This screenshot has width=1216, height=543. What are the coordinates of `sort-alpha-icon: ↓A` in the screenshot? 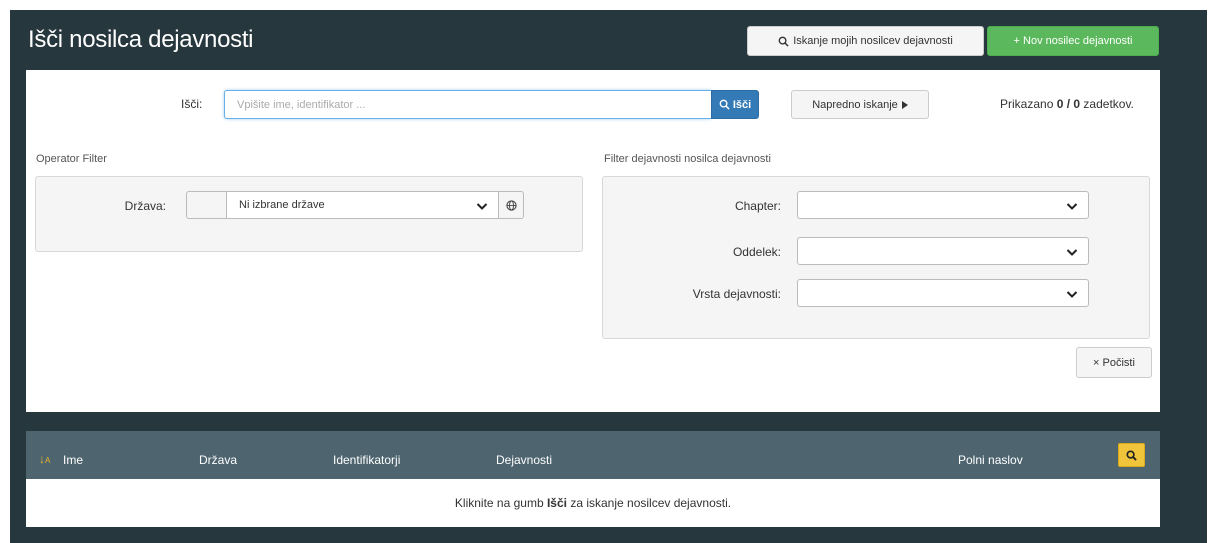 It's located at (44, 459).